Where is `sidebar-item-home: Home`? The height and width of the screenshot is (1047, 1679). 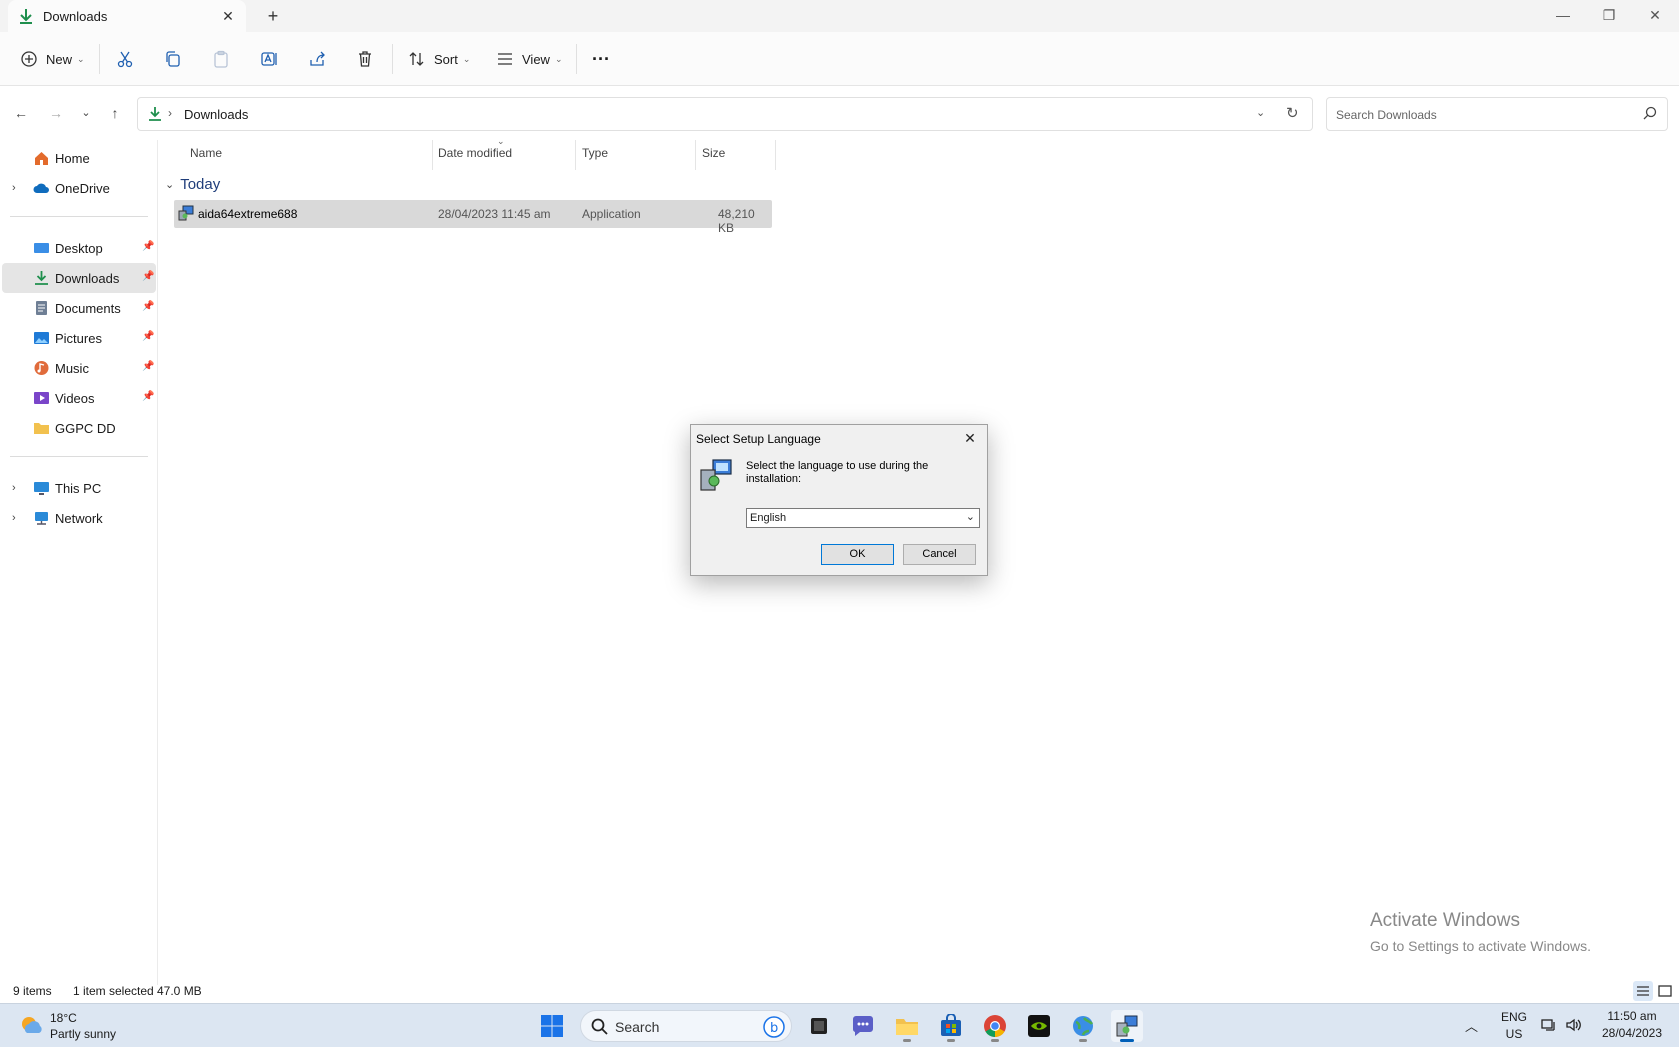 sidebar-item-home: Home is located at coordinates (79, 158).